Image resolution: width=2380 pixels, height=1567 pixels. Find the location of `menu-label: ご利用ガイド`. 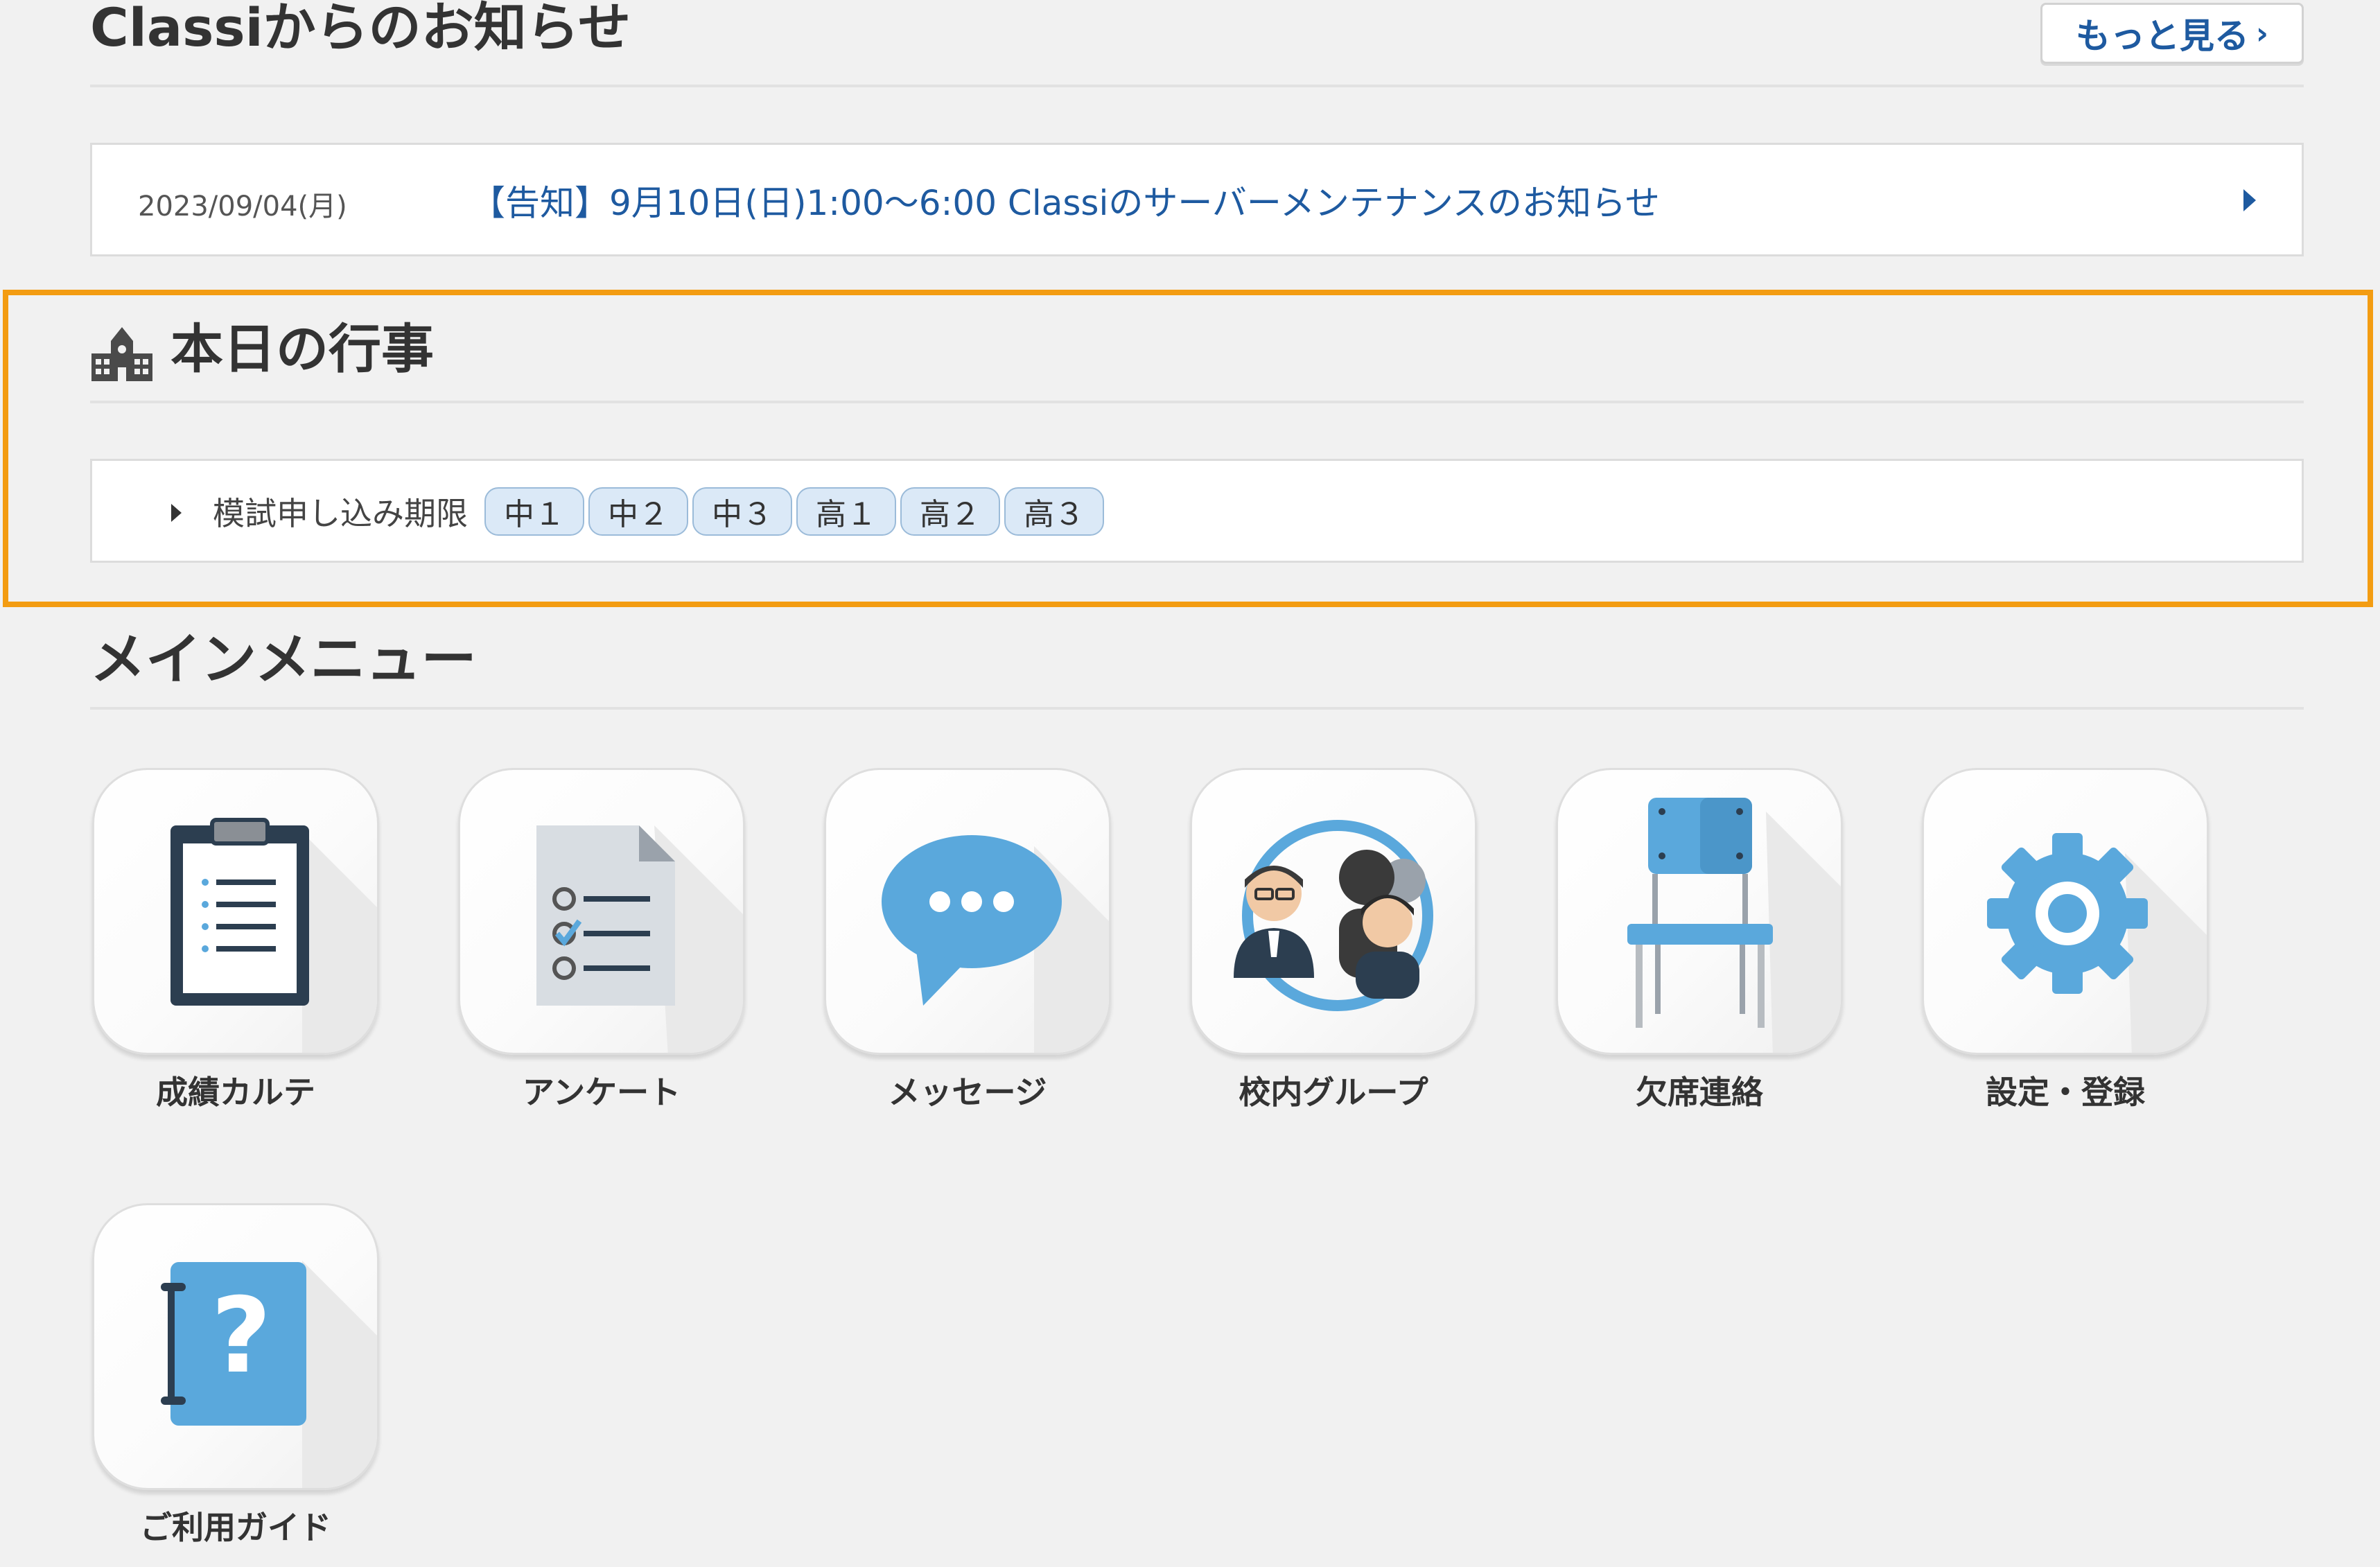

menu-label: ご利用ガイド is located at coordinates (235, 1527).